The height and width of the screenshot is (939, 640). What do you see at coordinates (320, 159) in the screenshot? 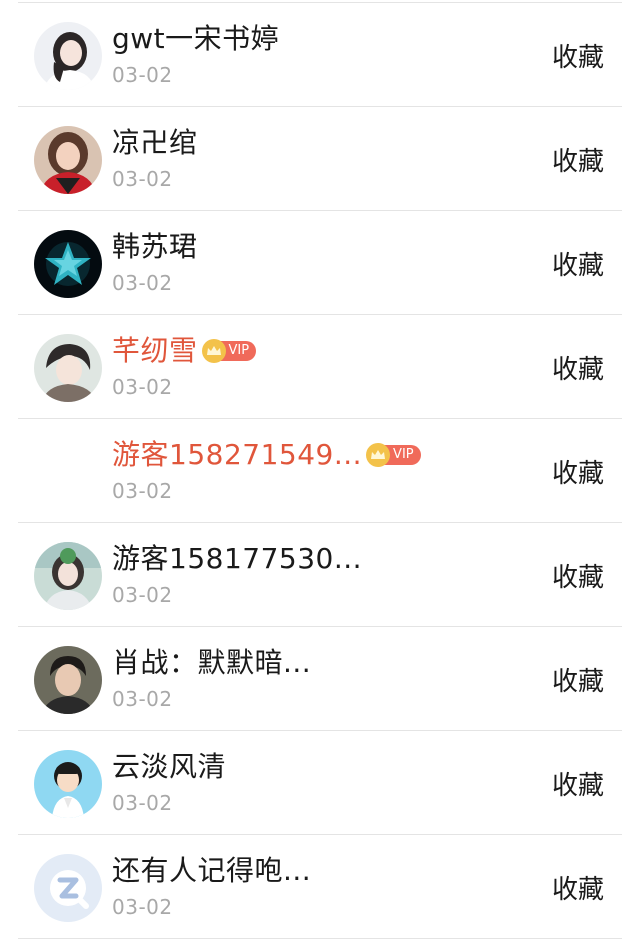
I see `list-item: 凉卍绾 03-02 收藏` at bounding box center [320, 159].